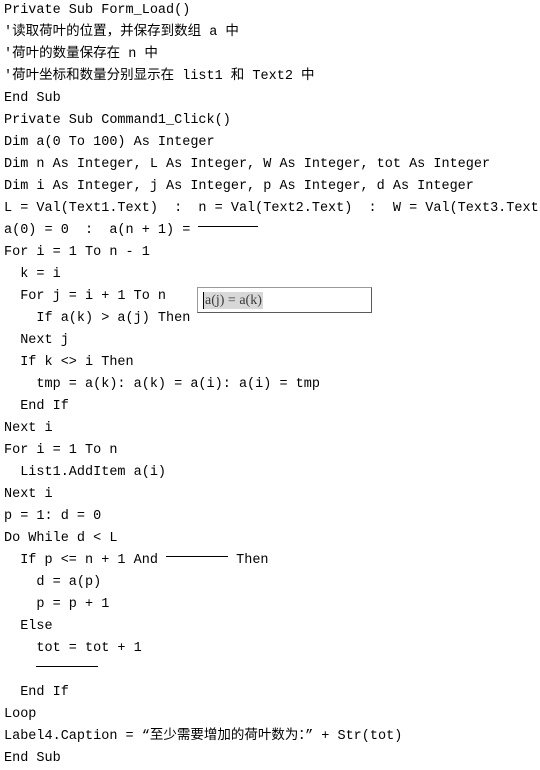  Describe the element at coordinates (53, 582) in the screenshot. I see `code-line-text: d = a(p)` at that location.